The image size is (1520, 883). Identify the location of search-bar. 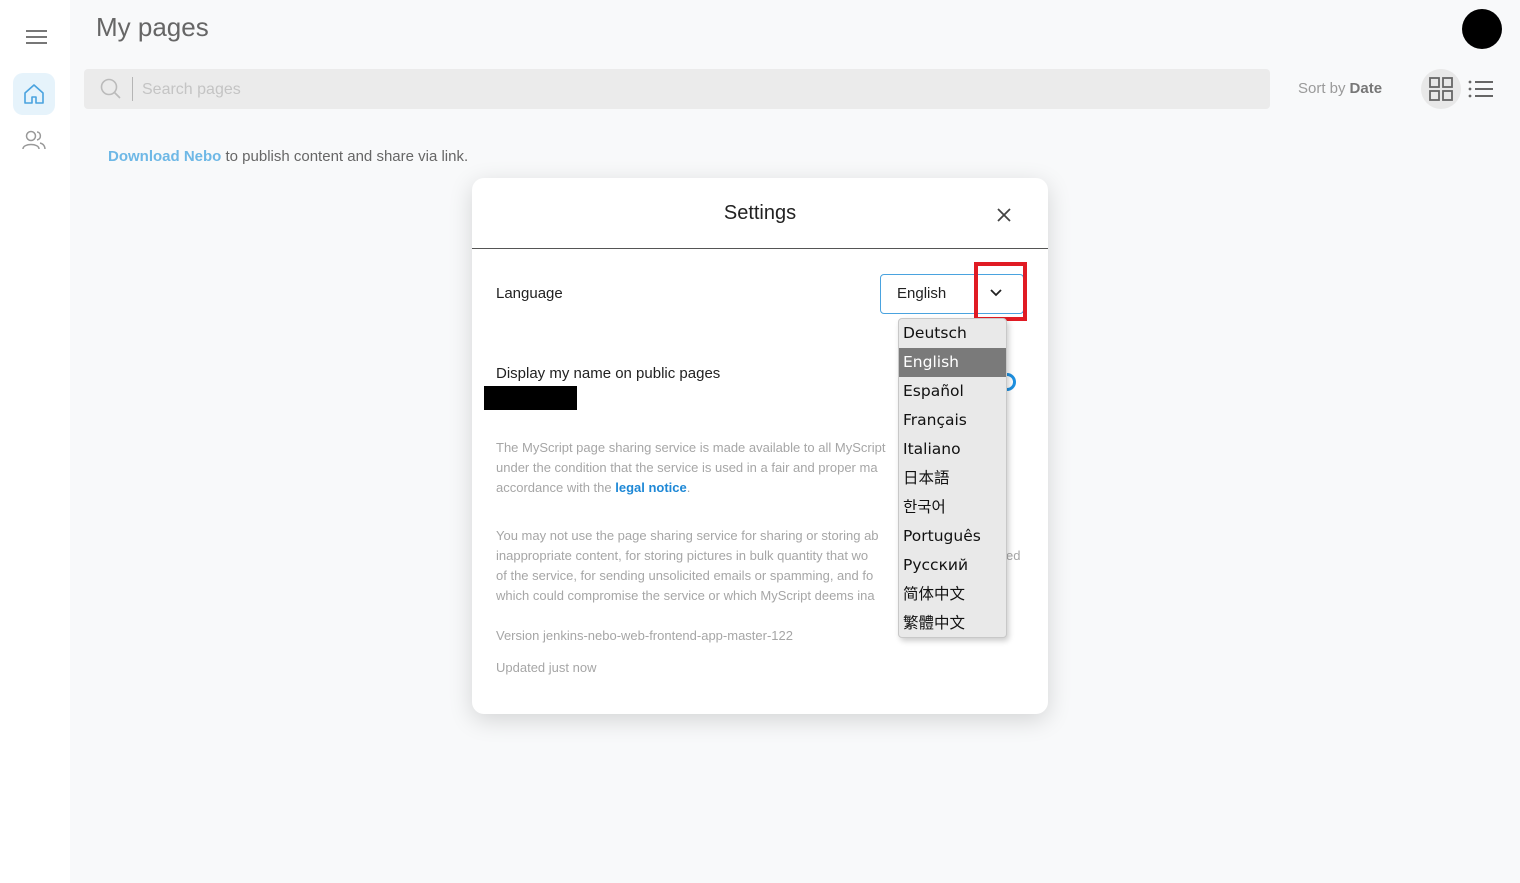
(677, 89).